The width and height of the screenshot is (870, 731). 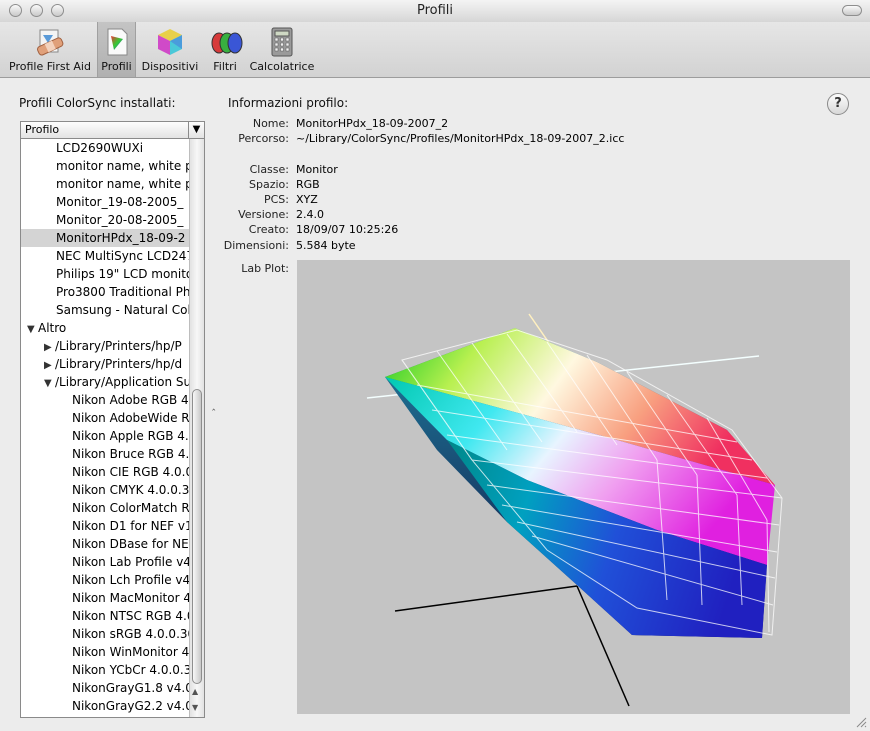 I want to click on list-item: Nikon AdobeWide R, so click(x=105, y=418).